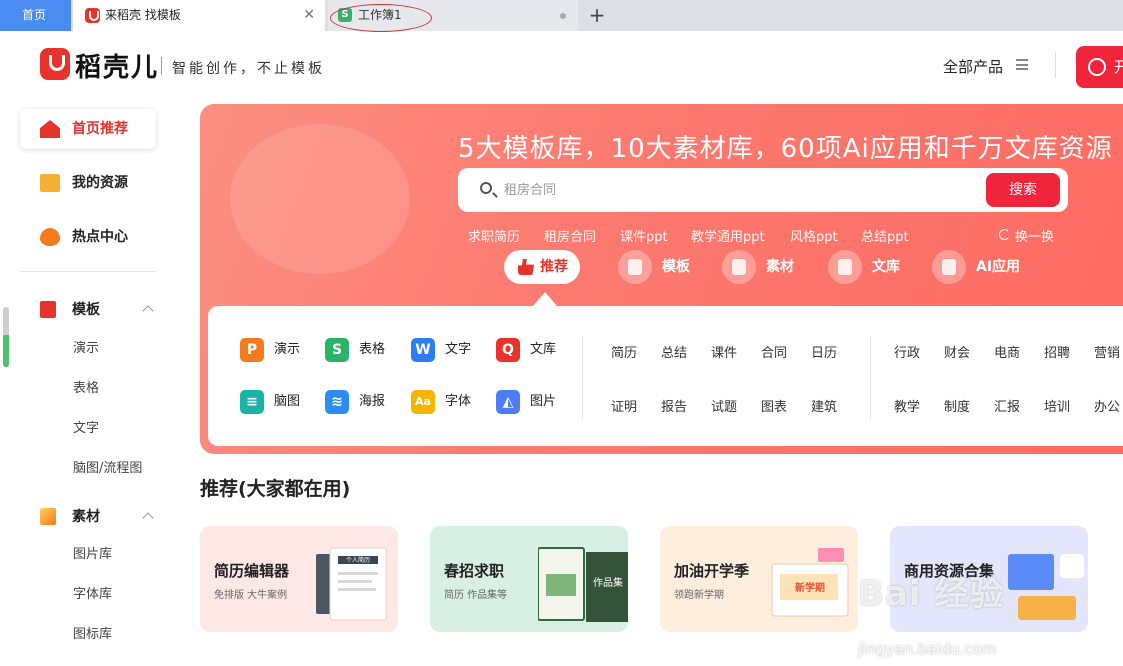  Describe the element at coordinates (1057, 405) in the screenshot. I see `category-link: 培训` at that location.